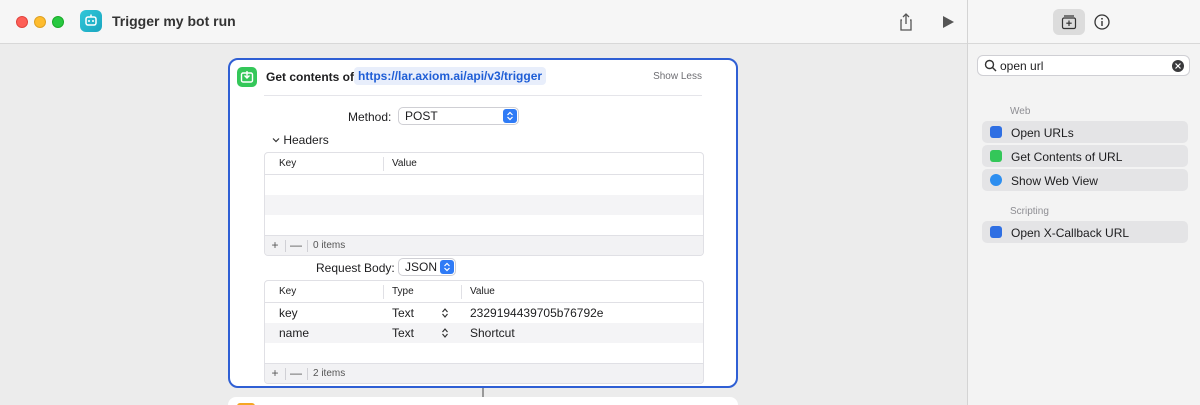  I want to click on table-footer: + — 0 items, so click(484, 245).